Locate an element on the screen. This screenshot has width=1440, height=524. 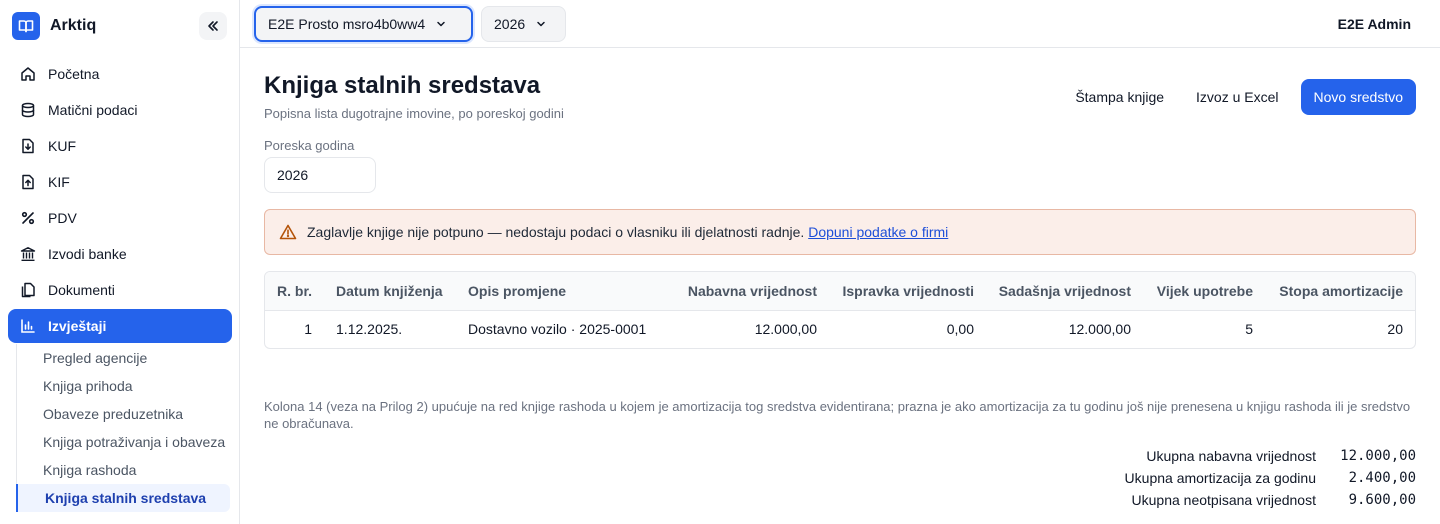
cell-depreciation-rate: 20 is located at coordinates (1395, 329).